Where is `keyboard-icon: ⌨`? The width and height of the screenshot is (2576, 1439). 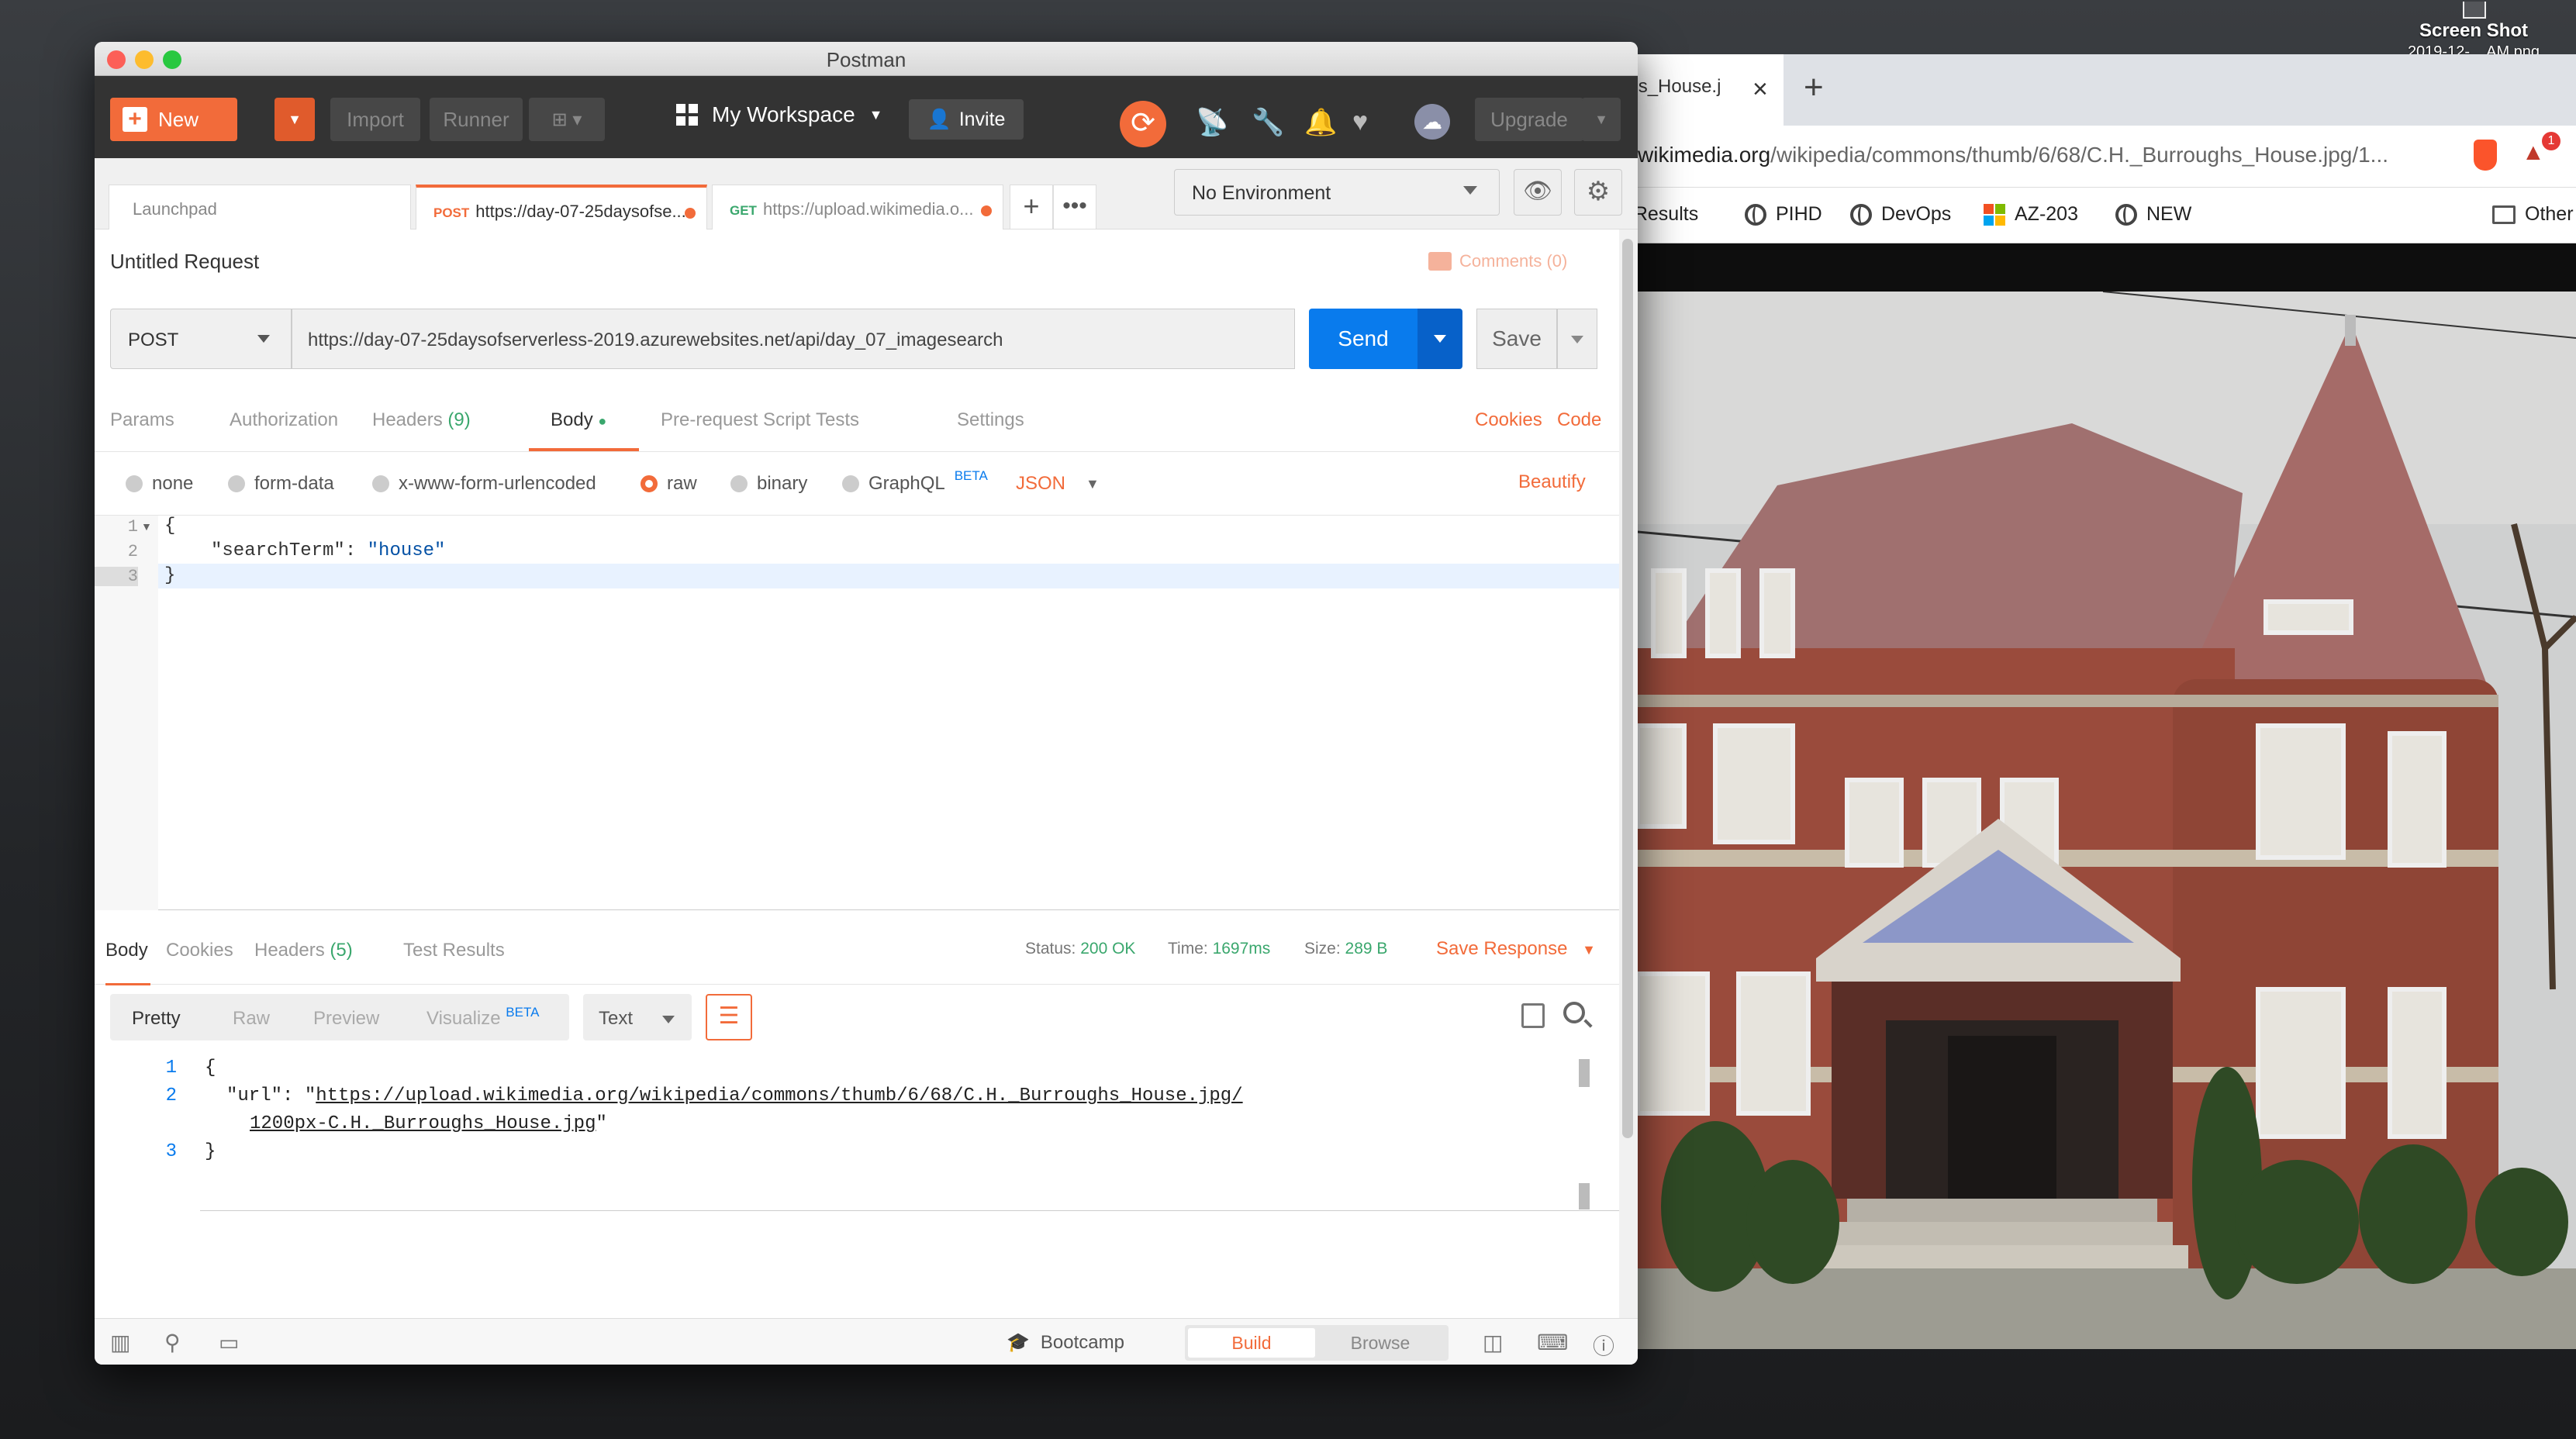 keyboard-icon: ⌨ is located at coordinates (1553, 1342).